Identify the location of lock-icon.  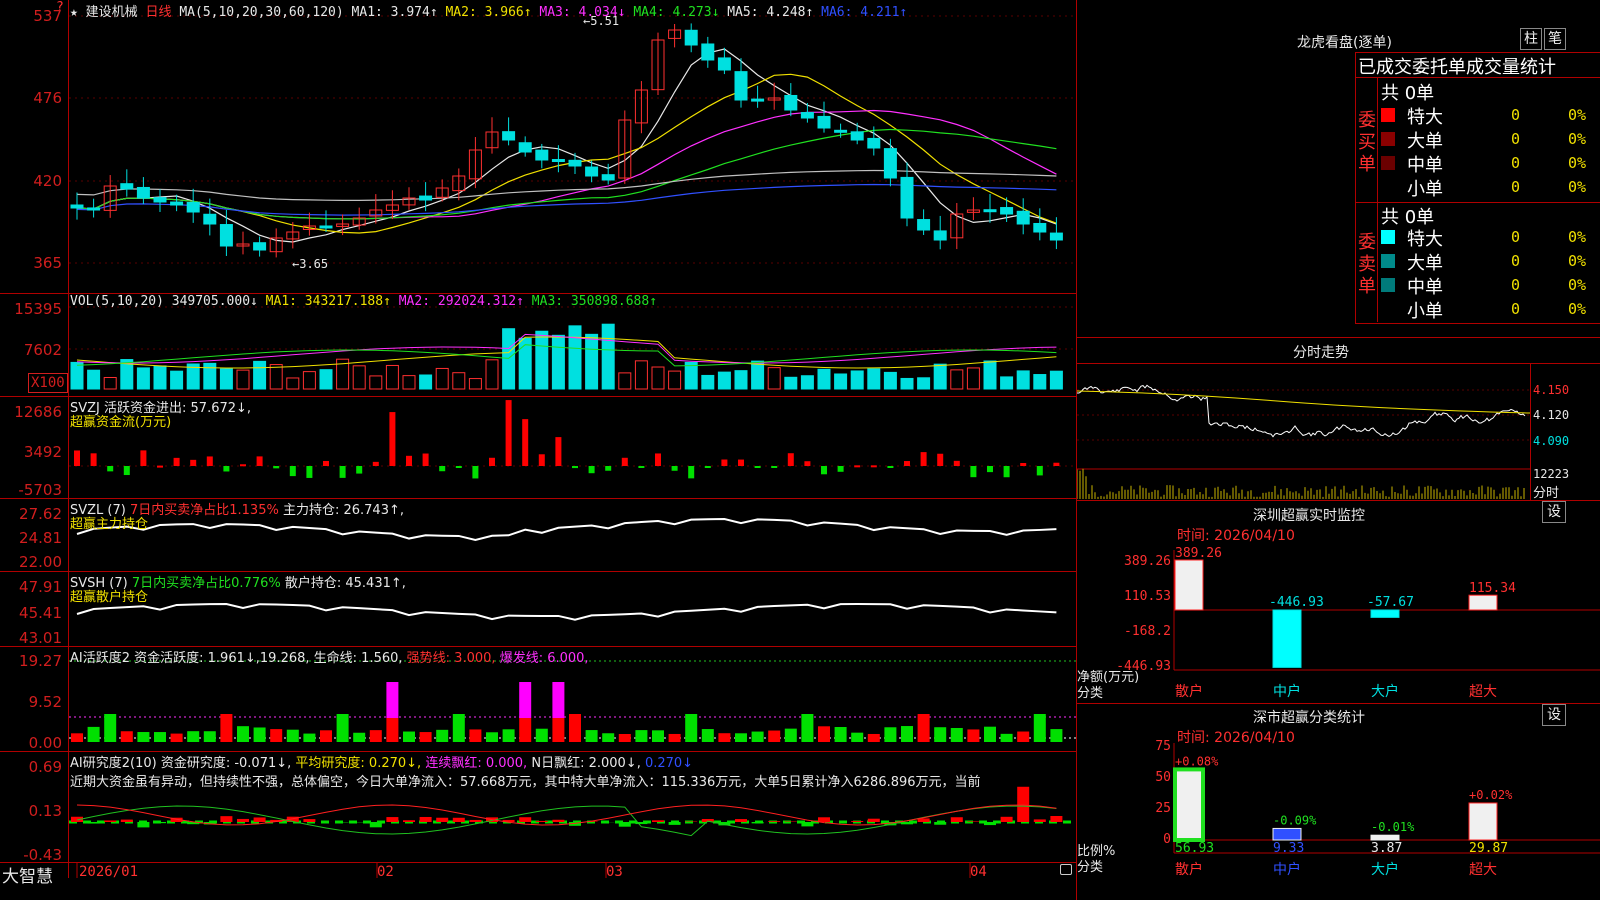
(1066, 869).